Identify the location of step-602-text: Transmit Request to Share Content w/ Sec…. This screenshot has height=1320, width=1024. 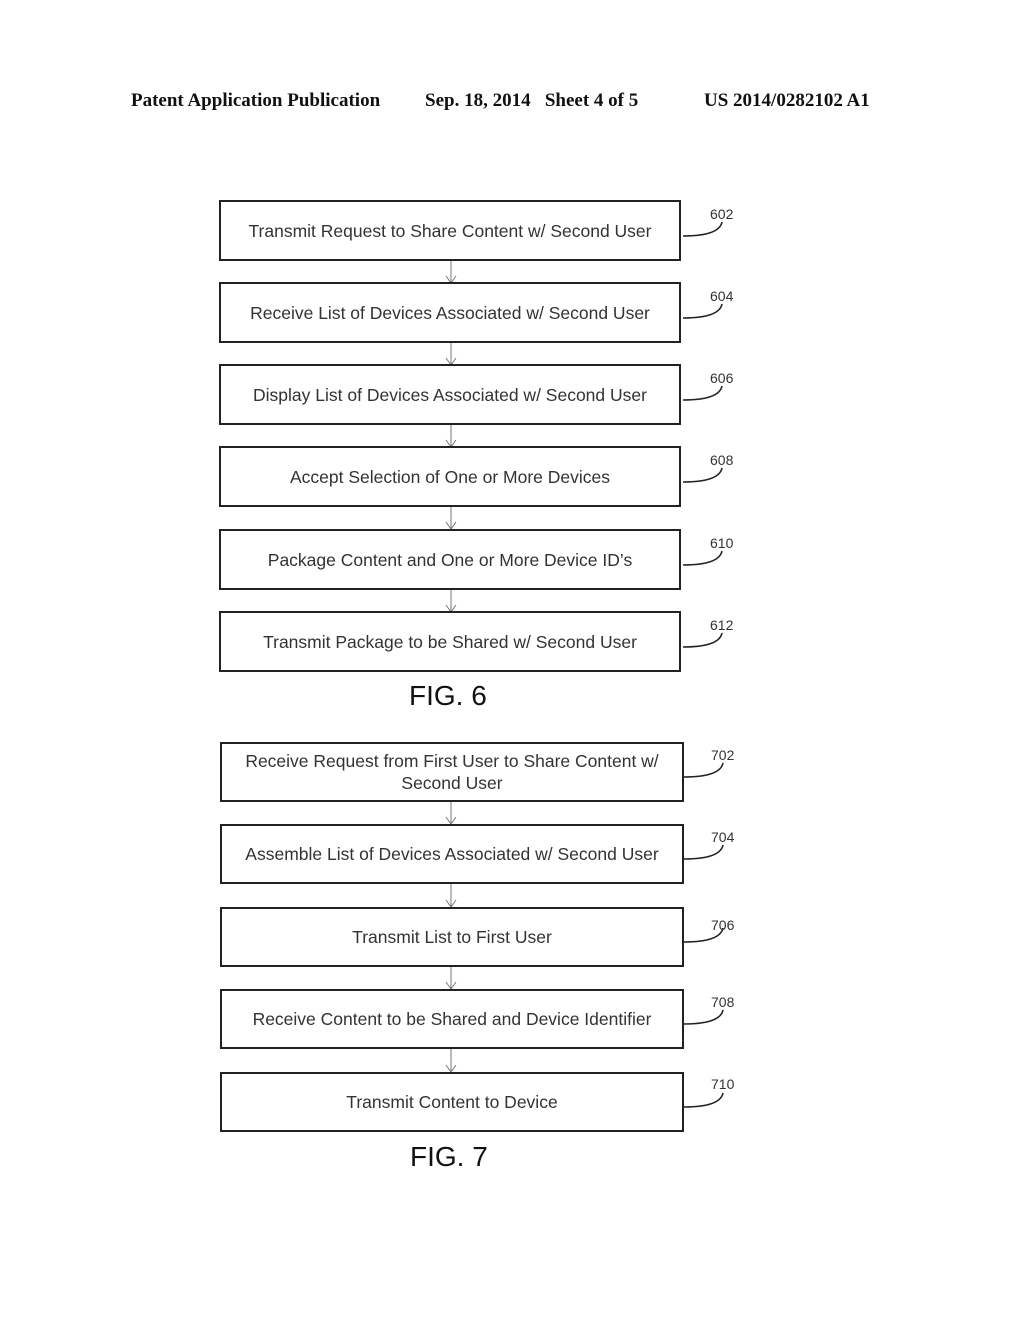
(450, 230).